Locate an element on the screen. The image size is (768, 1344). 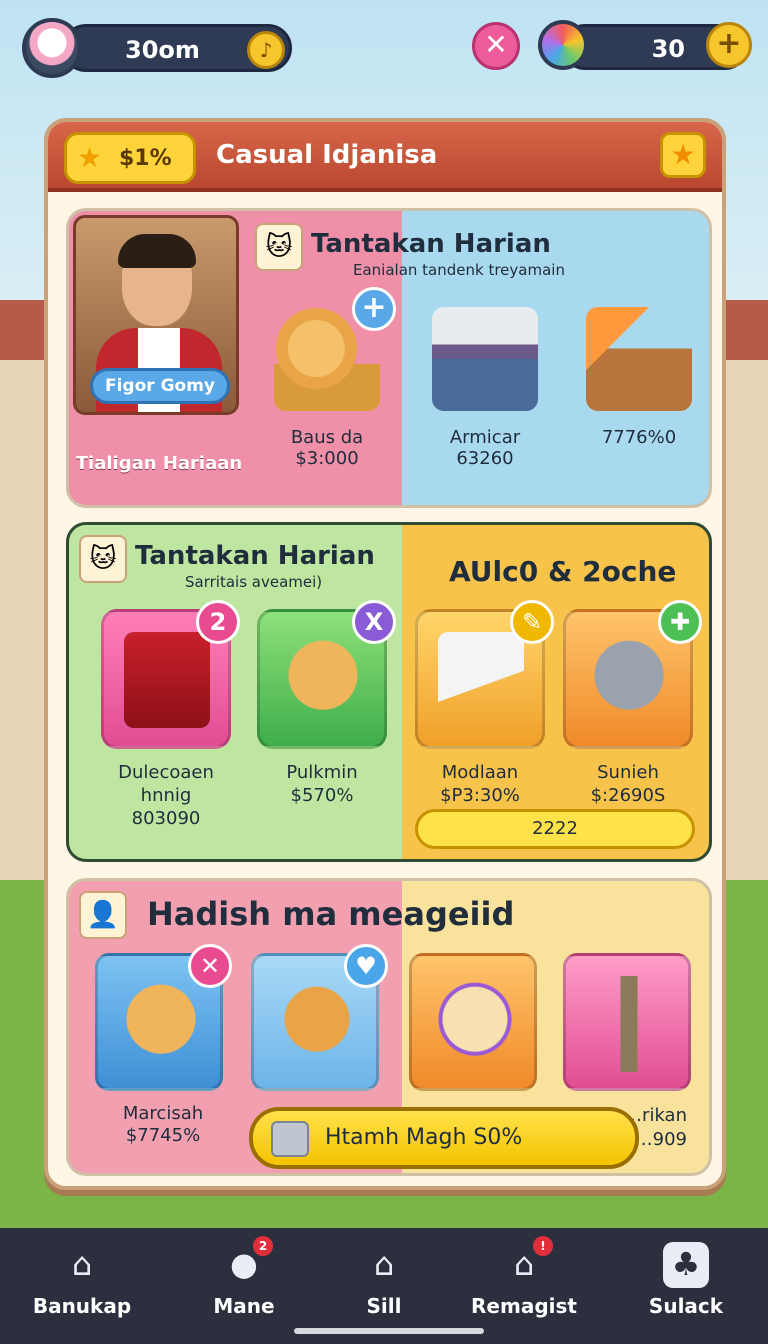
star-icon: ★ is located at coordinates (90, 157).